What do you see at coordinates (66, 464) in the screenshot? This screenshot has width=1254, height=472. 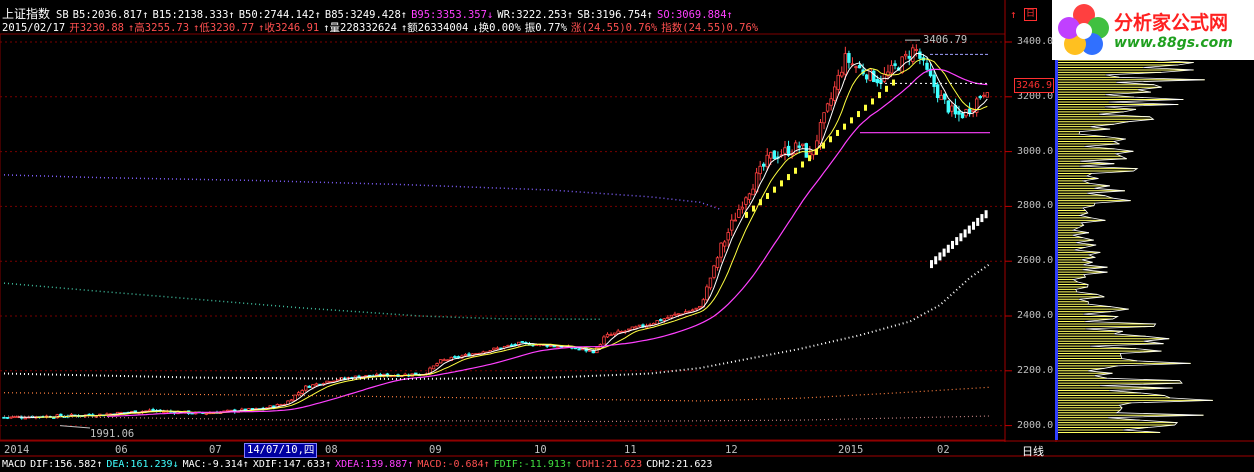 I see `macd-value: DIF:156.582↑` at bounding box center [66, 464].